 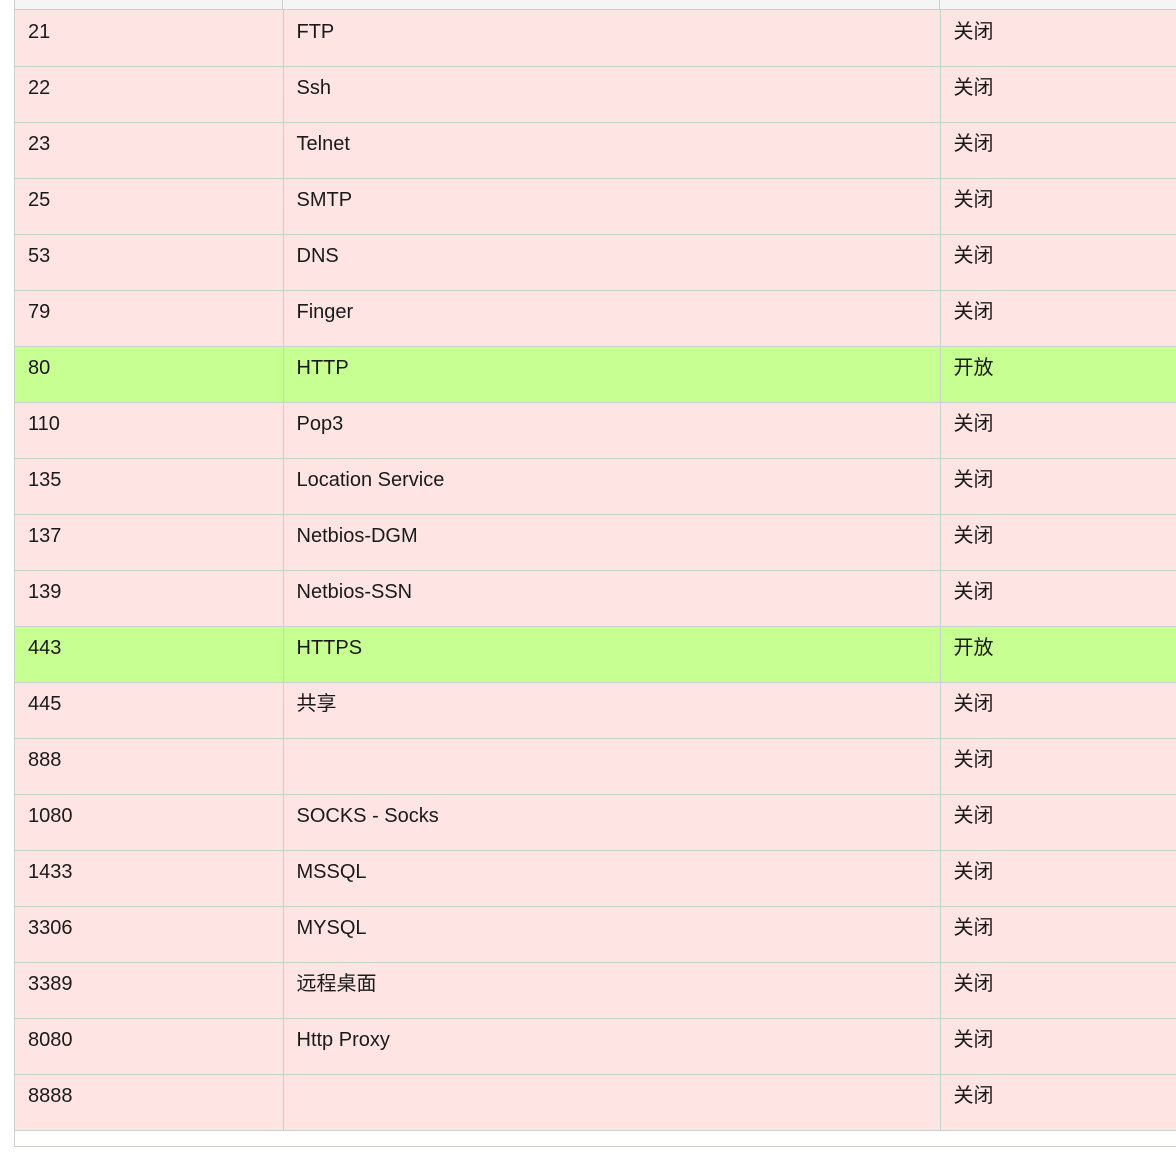 What do you see at coordinates (39, 200) in the screenshot?
I see `port-cell-text: 25` at bounding box center [39, 200].